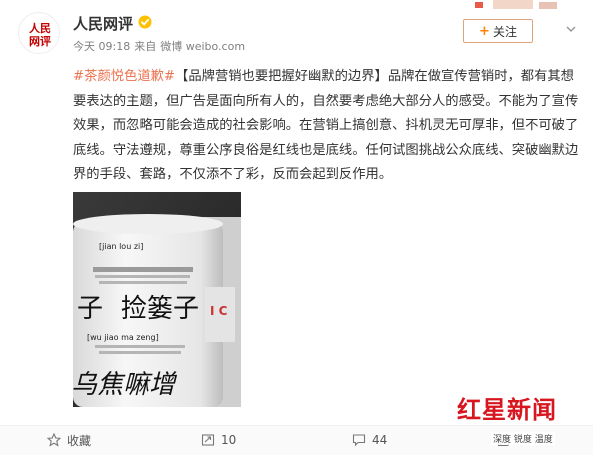 Image resolution: width=593 pixels, height=455 pixels. Describe the element at coordinates (103, 23) in the screenshot. I see `username: 人民网评` at that location.